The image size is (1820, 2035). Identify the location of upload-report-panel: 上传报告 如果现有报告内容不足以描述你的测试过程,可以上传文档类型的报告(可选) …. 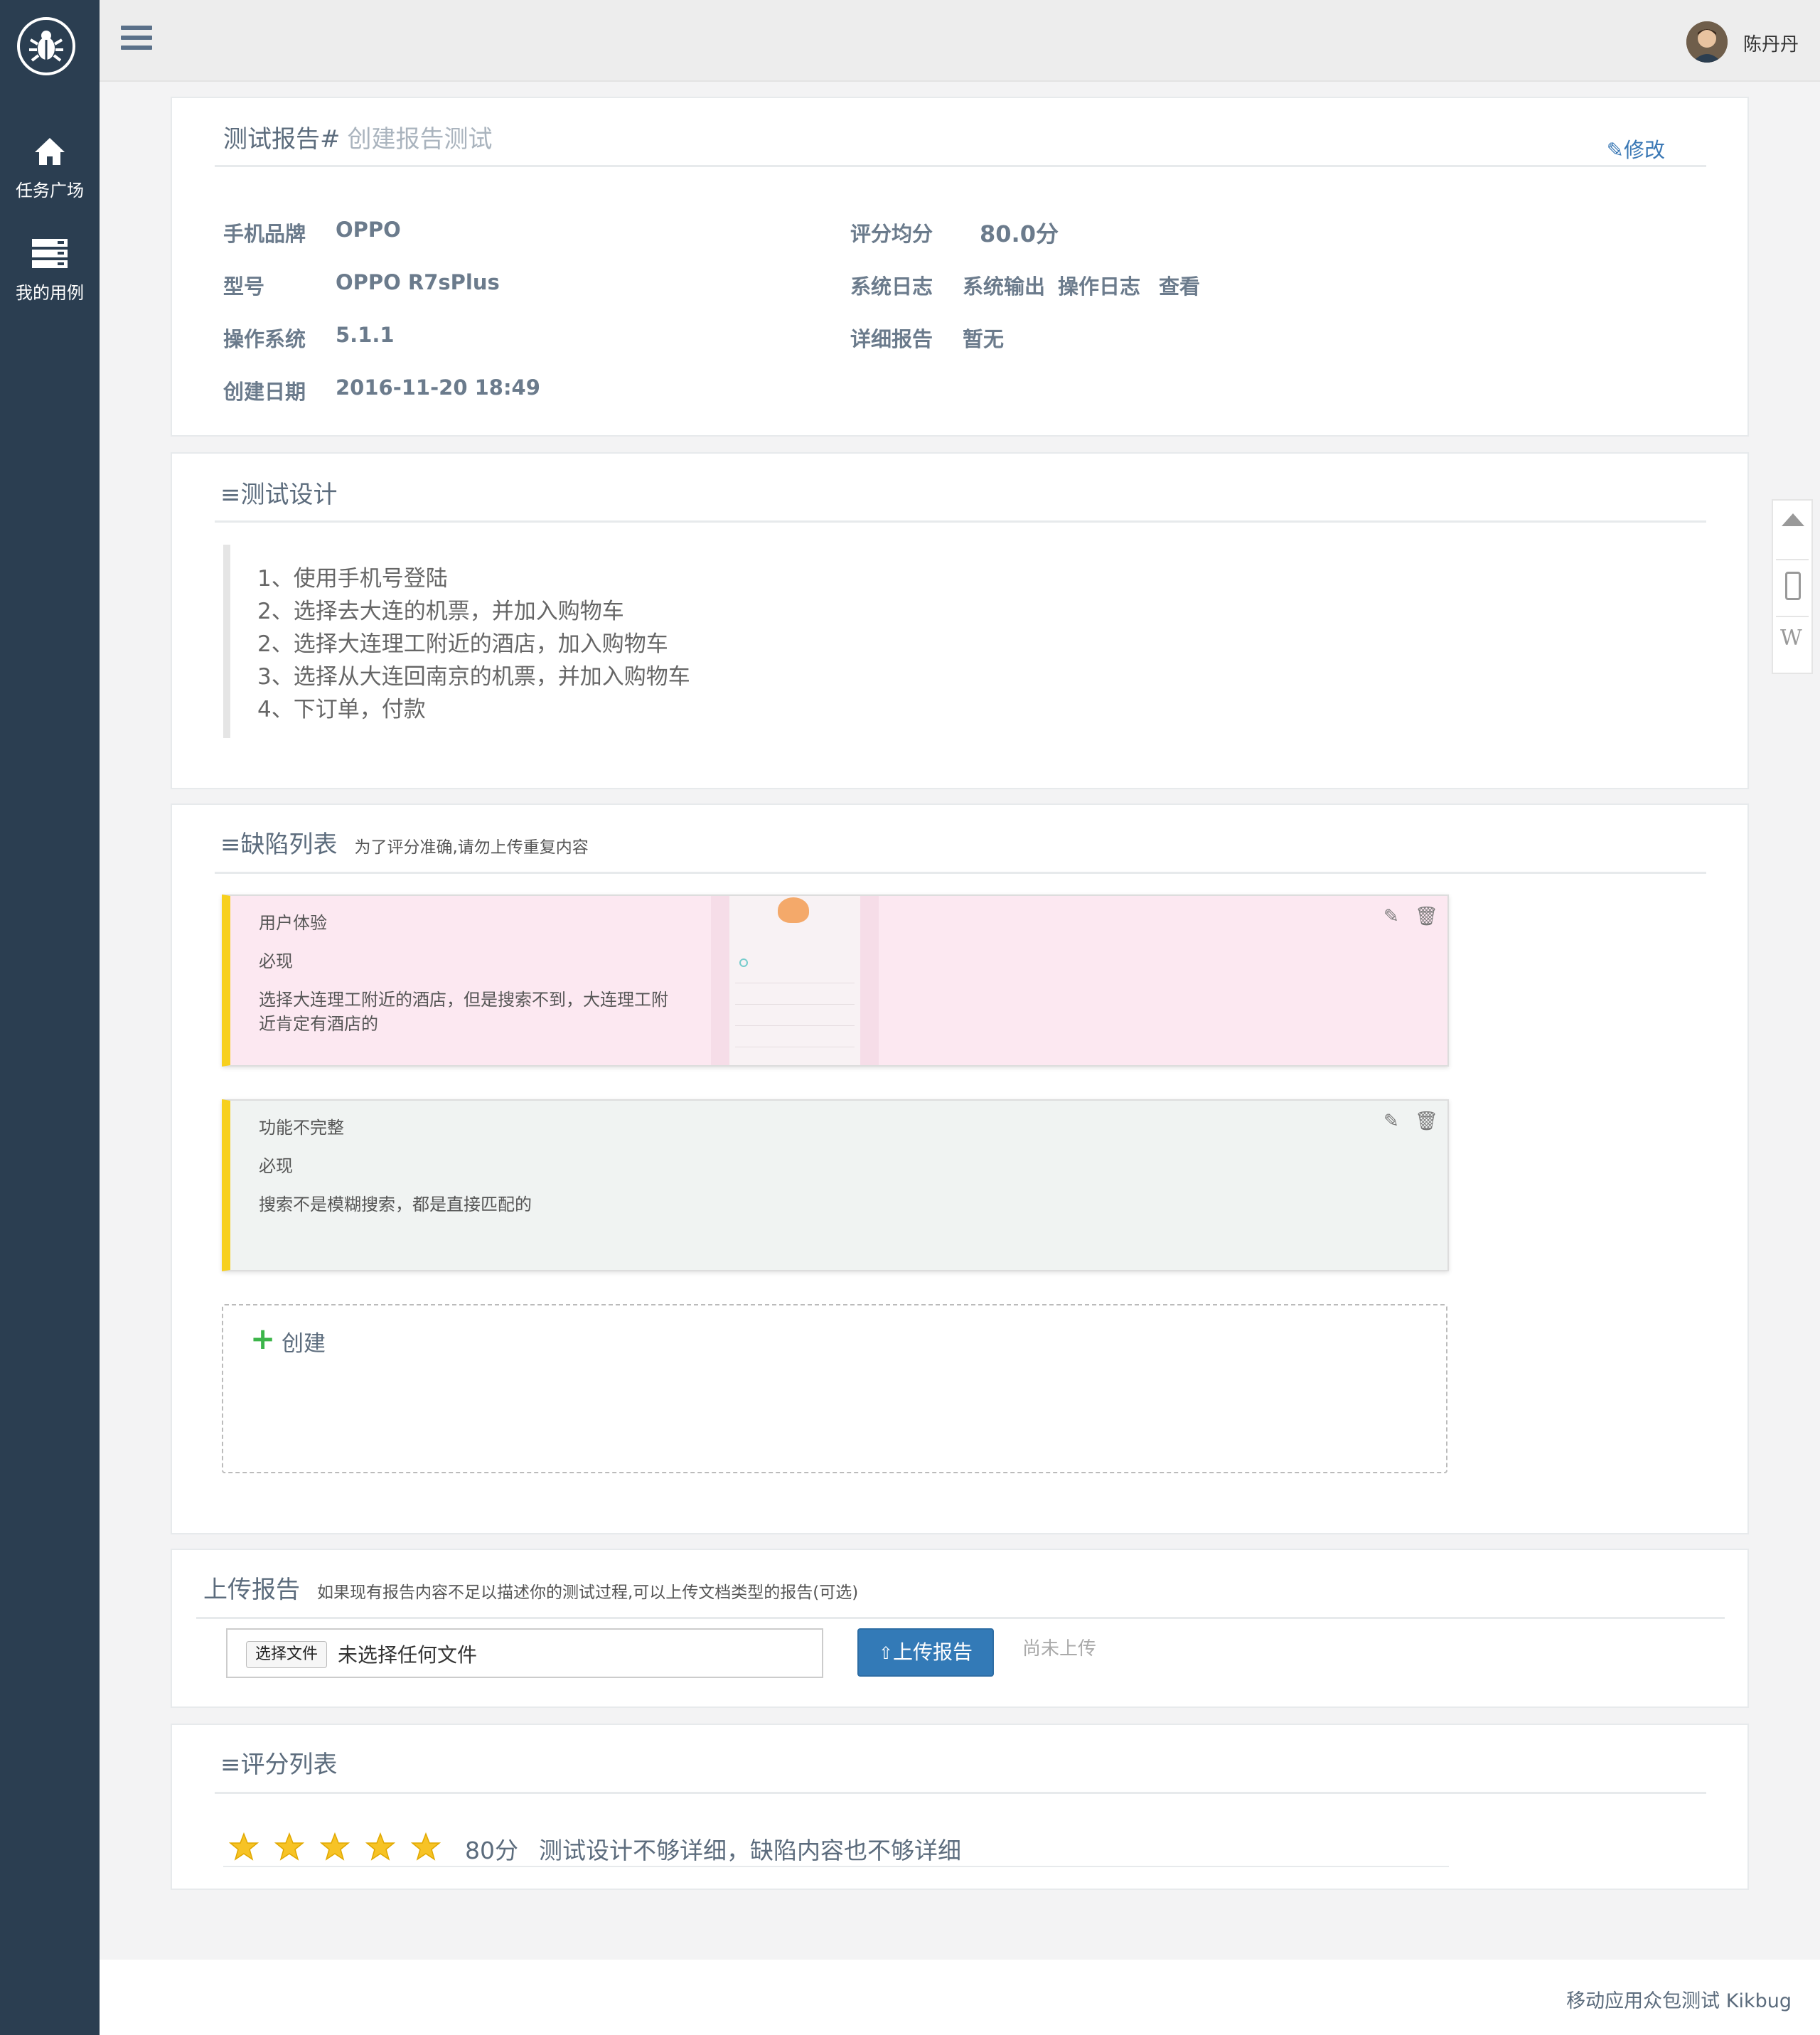
(960, 1628).